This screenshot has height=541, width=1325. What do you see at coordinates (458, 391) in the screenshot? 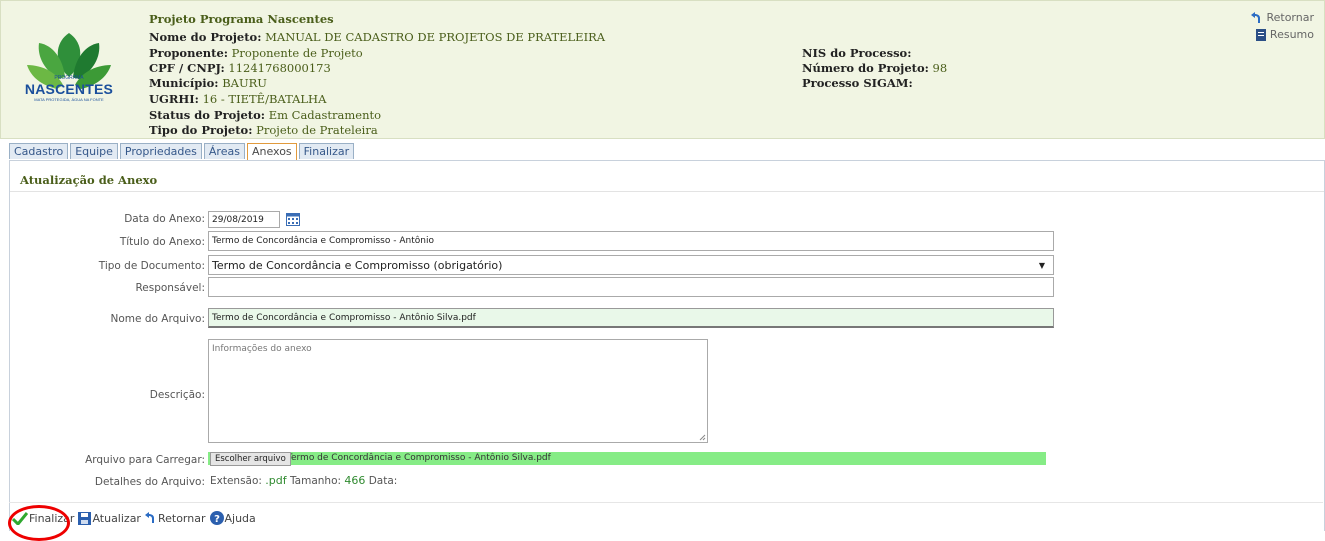
I see `description-textarea: Informações do anexo` at bounding box center [458, 391].